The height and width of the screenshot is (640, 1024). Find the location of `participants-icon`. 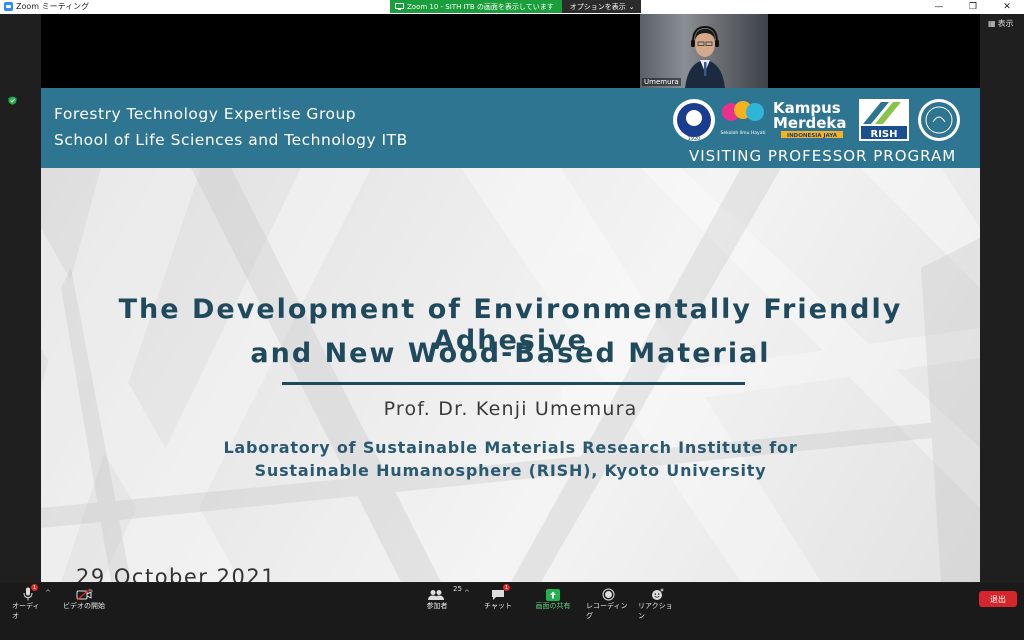

participants-icon is located at coordinates (436, 595).